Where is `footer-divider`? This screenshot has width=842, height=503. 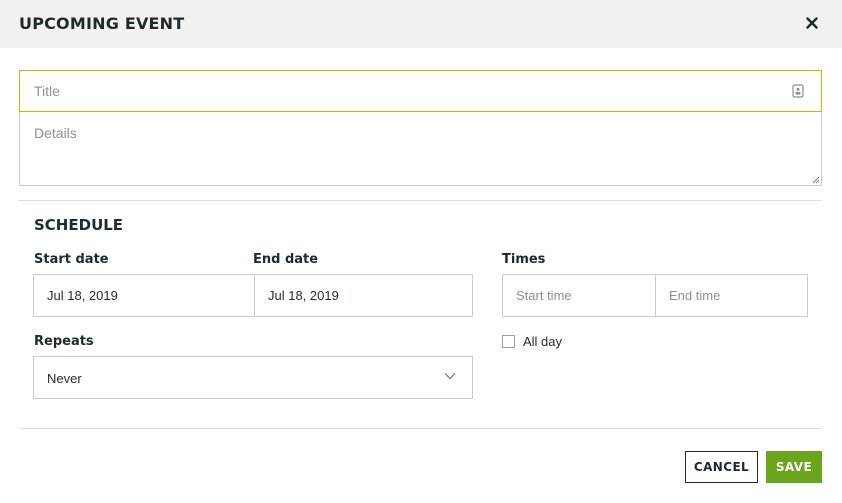 footer-divider is located at coordinates (420, 428).